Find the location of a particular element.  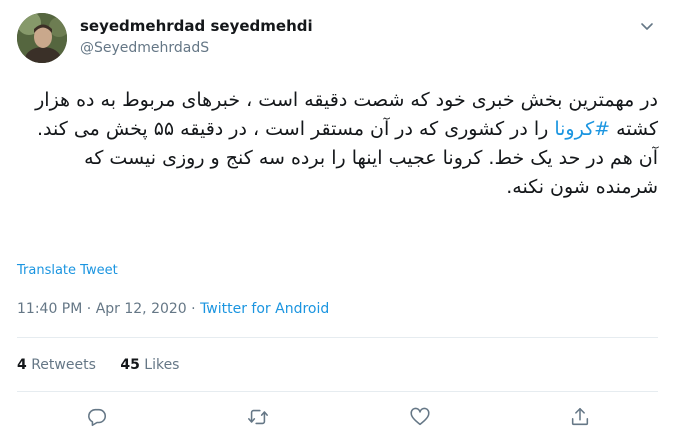

share-icon is located at coordinates (580, 417).